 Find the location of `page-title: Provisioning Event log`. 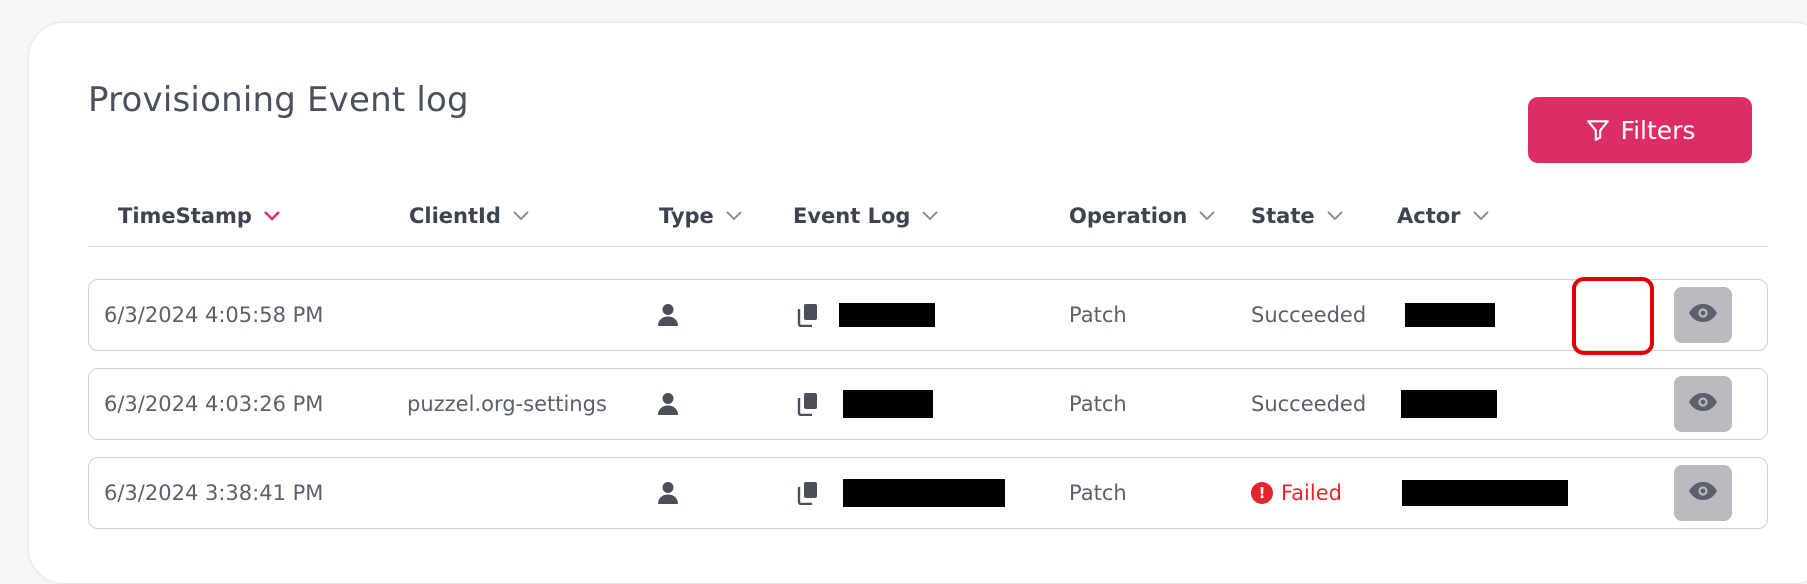

page-title: Provisioning Event log is located at coordinates (278, 100).